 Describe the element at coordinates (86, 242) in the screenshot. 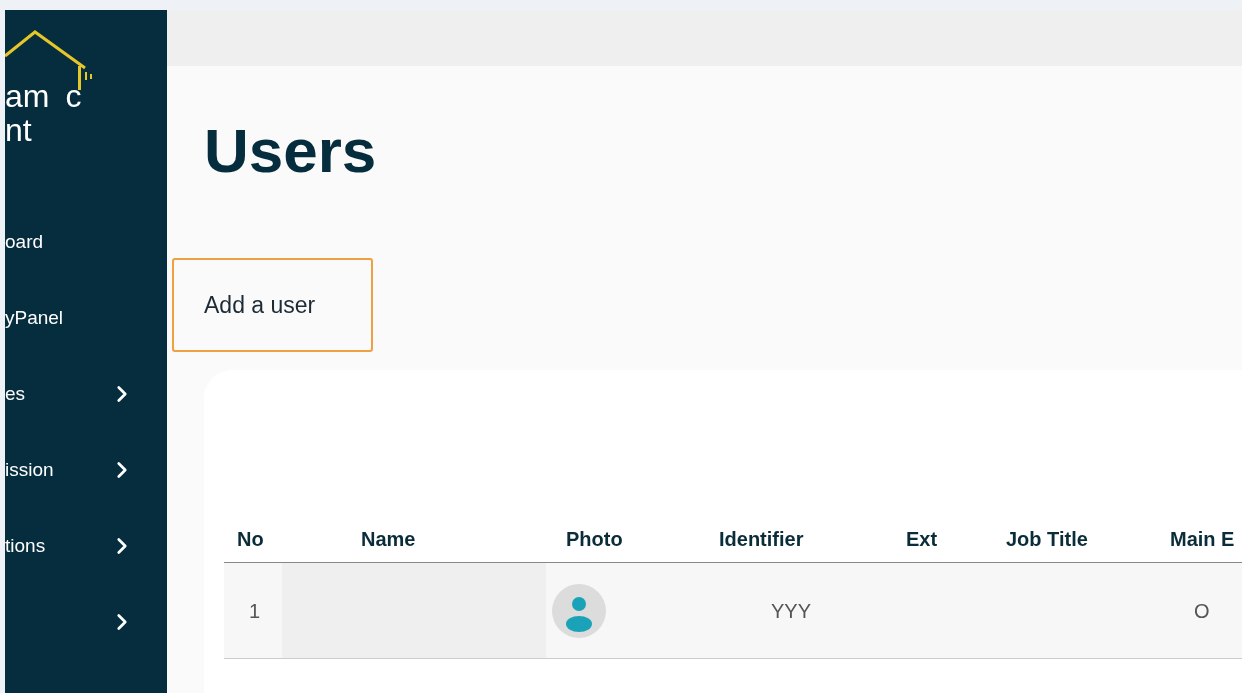

I see `sidebar-item: oard` at that location.